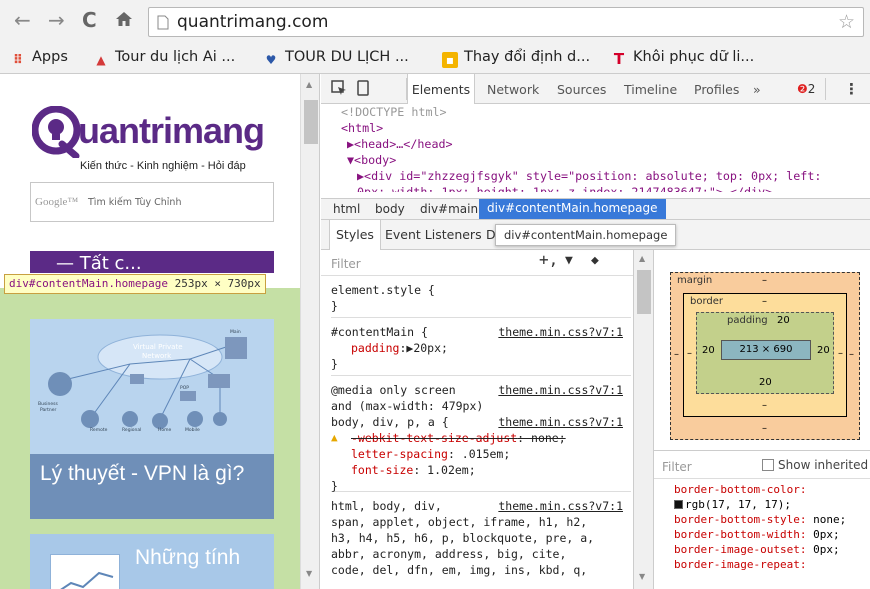  What do you see at coordinates (513, 89) in the screenshot?
I see `tab-network: Network` at bounding box center [513, 89].